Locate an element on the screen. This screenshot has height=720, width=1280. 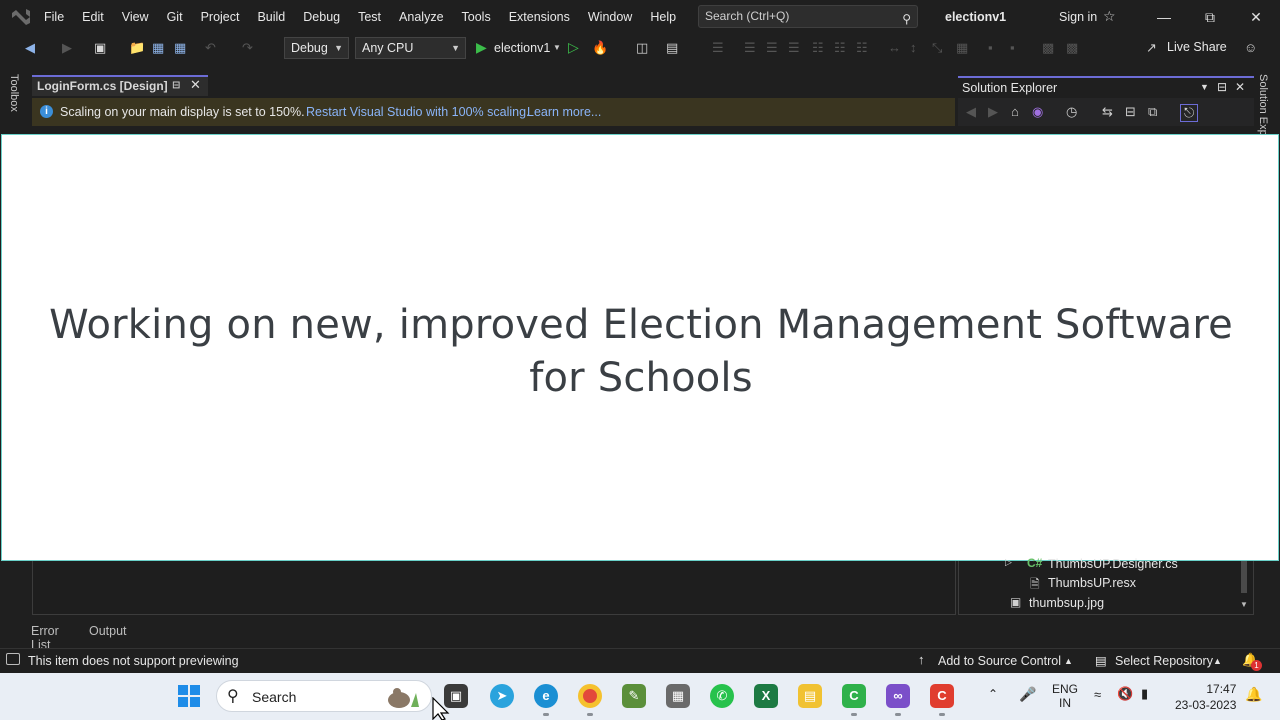
notification-center-icon: 🔔 is located at coordinates (1253, 694).